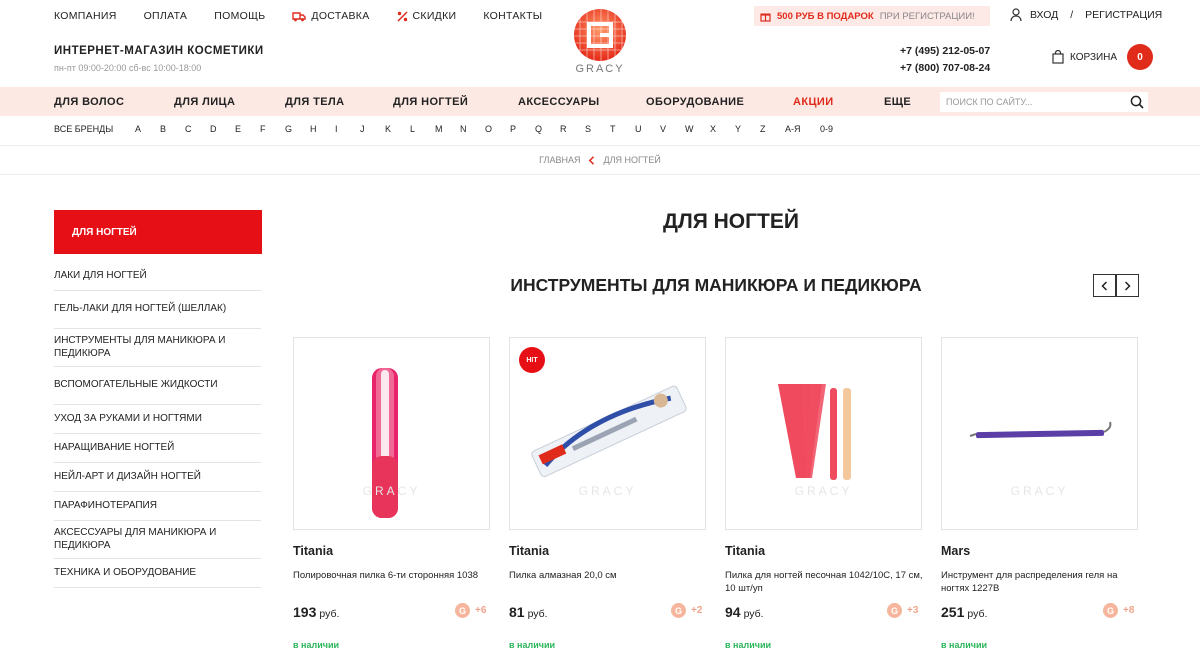 The image size is (1200, 664). Describe the element at coordinates (422, 129) in the screenshot. I see `brand-letter: L` at that location.